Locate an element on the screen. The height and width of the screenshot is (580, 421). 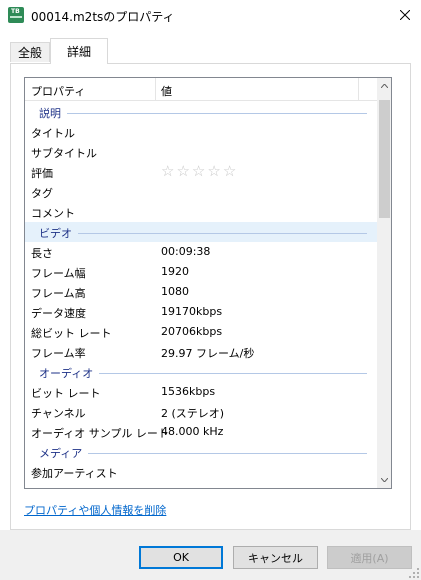
scrollbar-thumb is located at coordinates (384, 159).